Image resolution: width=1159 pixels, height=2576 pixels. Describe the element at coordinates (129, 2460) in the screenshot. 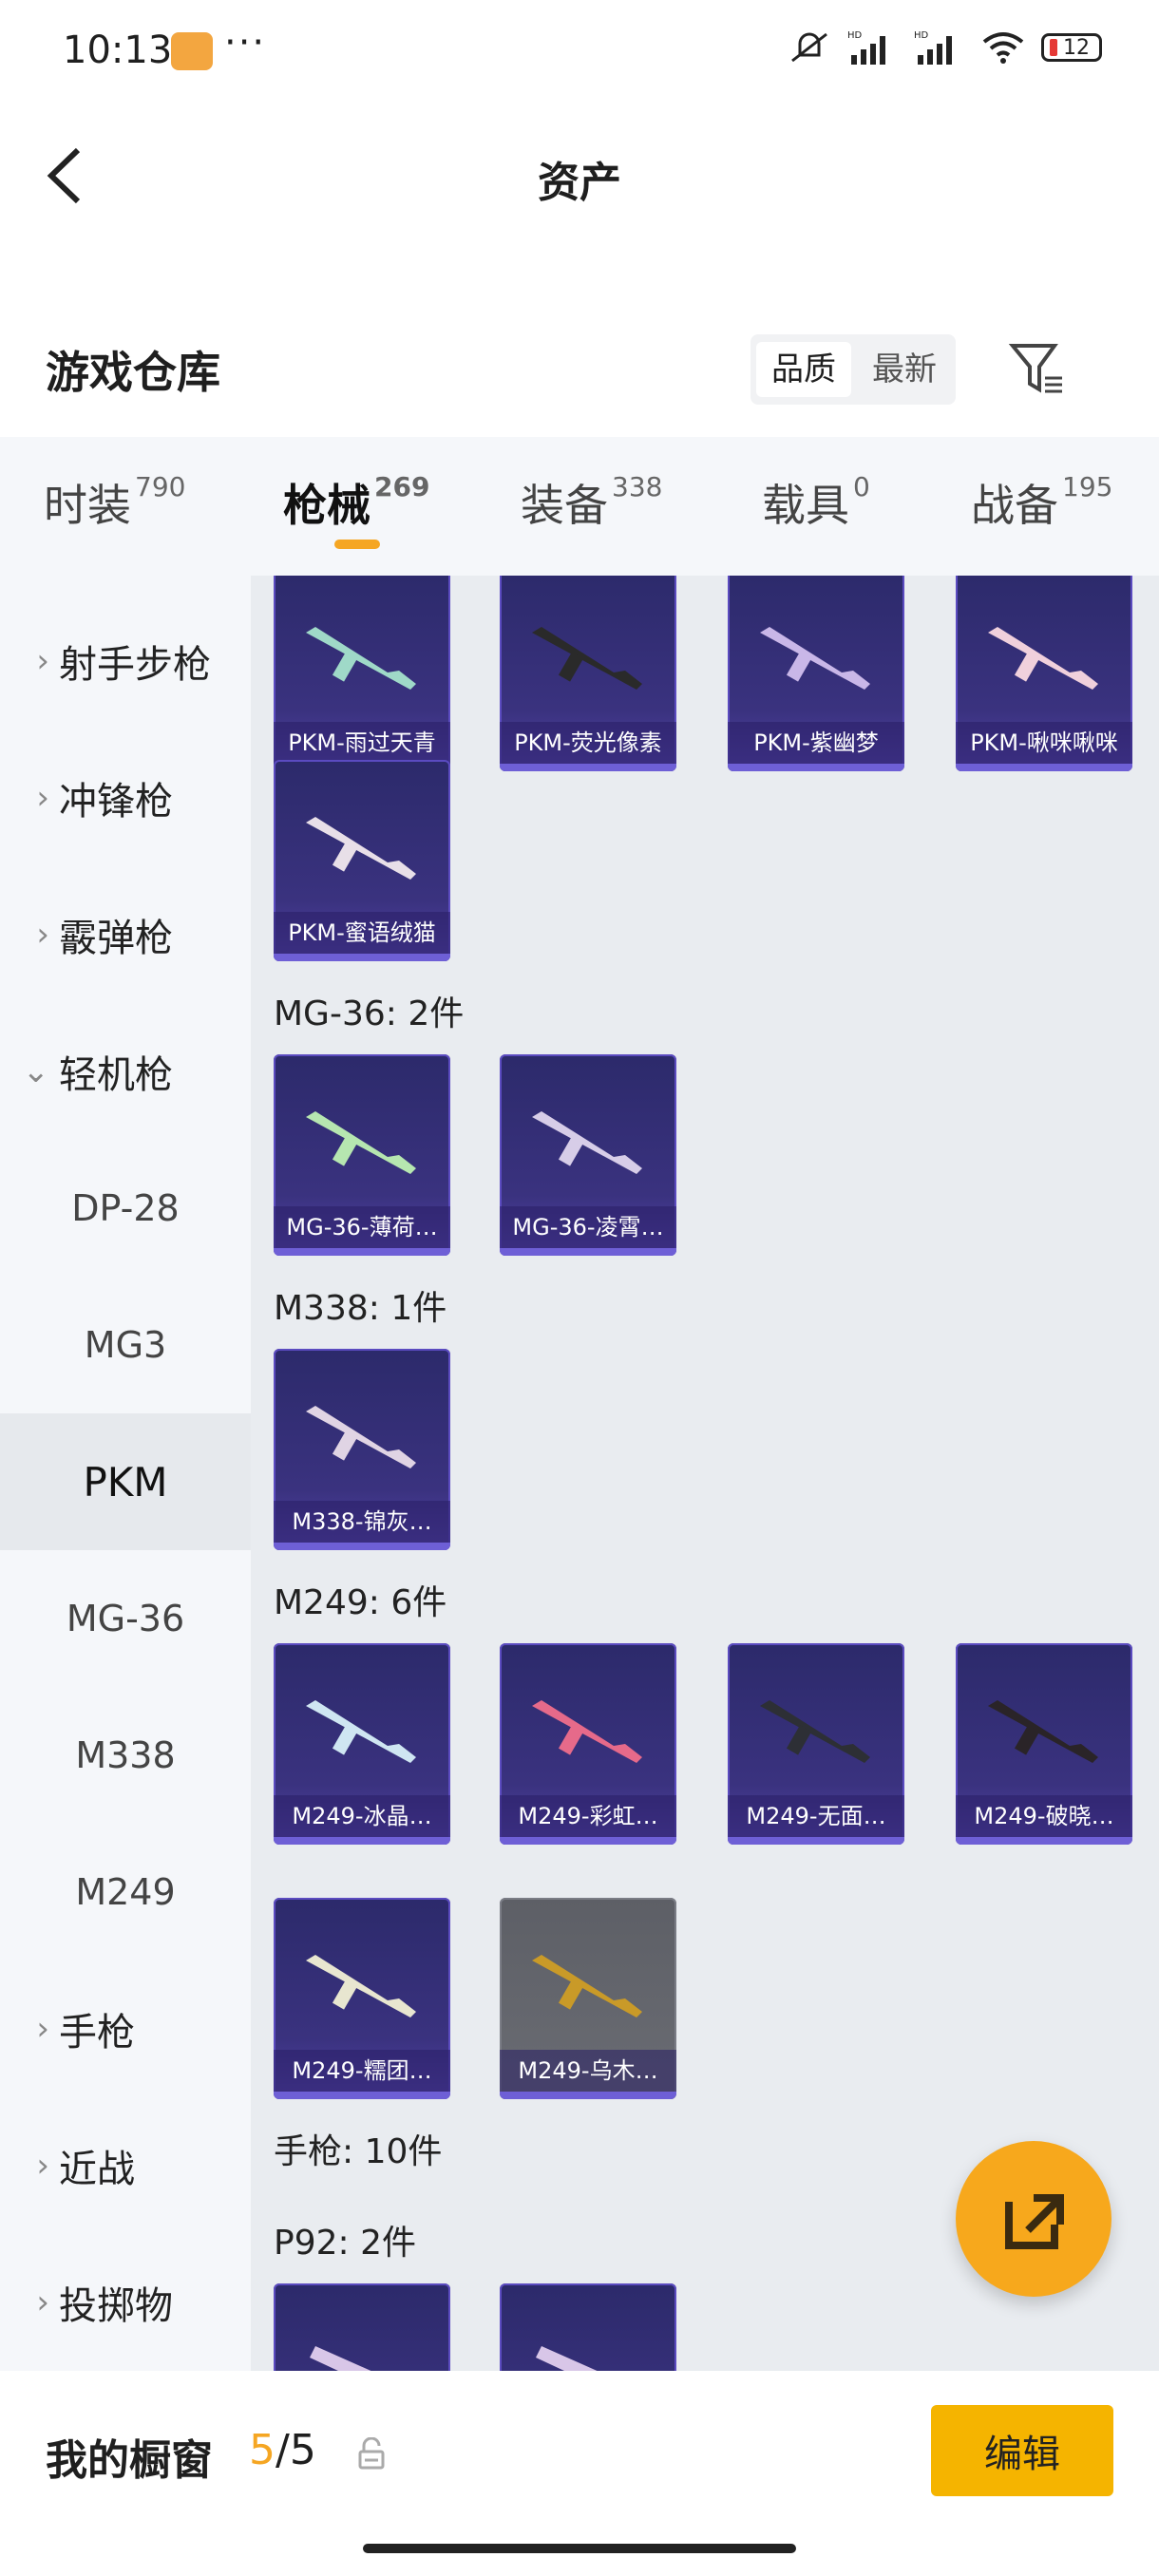

I see `showcase-label: 我的橱窗` at that location.